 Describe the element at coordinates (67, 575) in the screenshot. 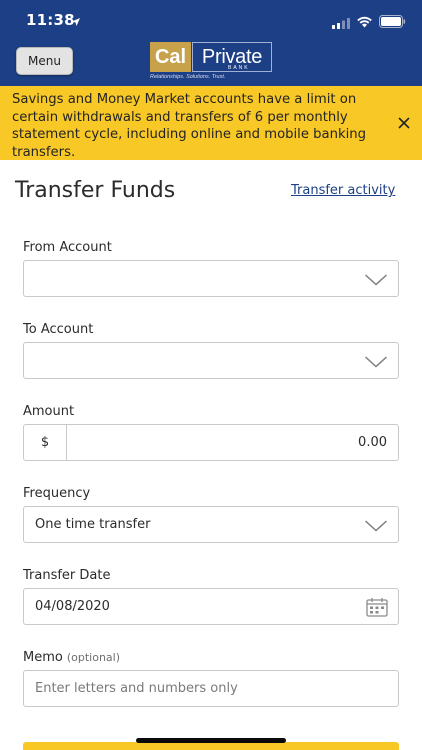

I see `transfer-date-label: Transfer Date` at that location.